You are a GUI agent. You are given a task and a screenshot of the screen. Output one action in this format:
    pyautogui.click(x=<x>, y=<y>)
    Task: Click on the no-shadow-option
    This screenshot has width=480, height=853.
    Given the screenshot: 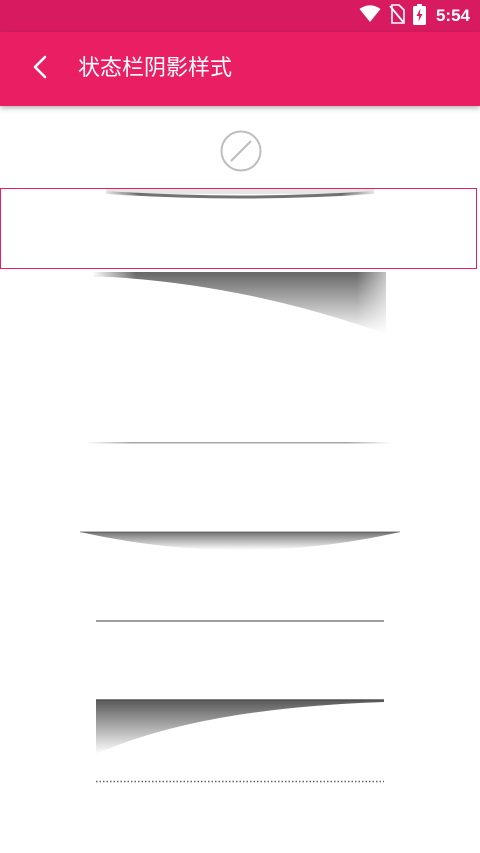 What is the action you would take?
    pyautogui.click(x=241, y=151)
    